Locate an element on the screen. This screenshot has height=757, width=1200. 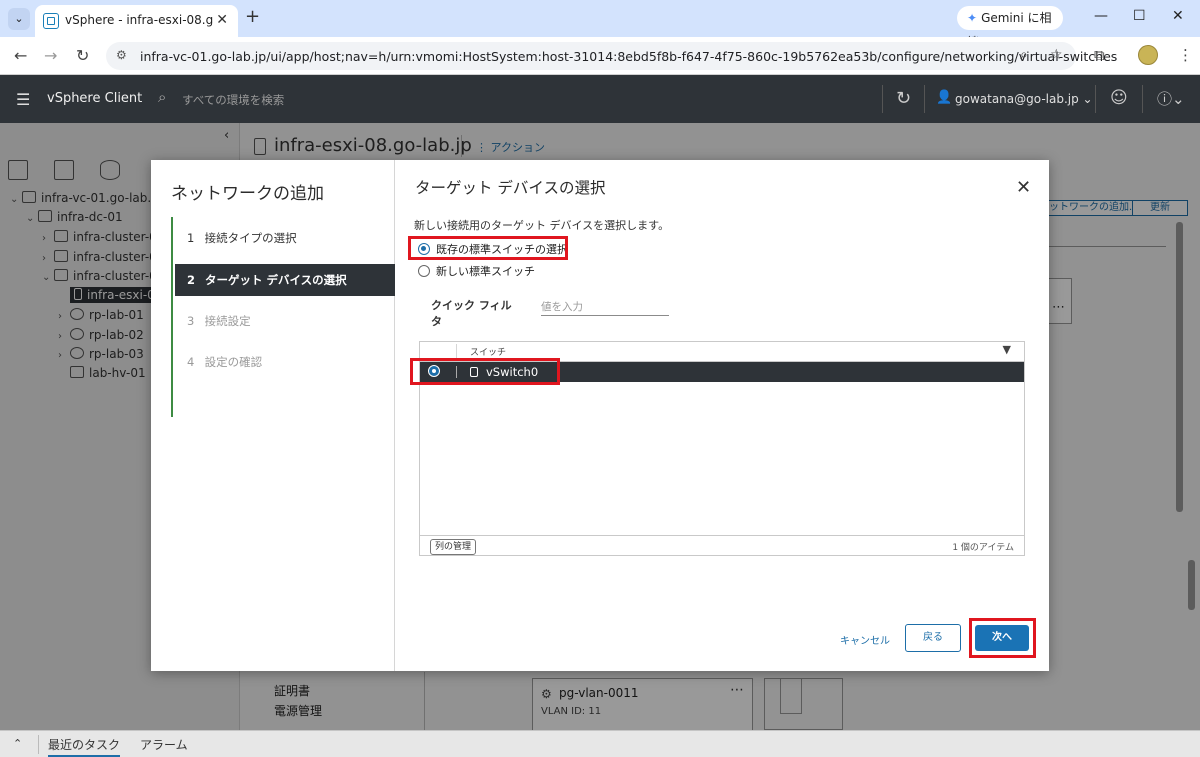
forward-arrow-icon: → is located at coordinates (50, 55).